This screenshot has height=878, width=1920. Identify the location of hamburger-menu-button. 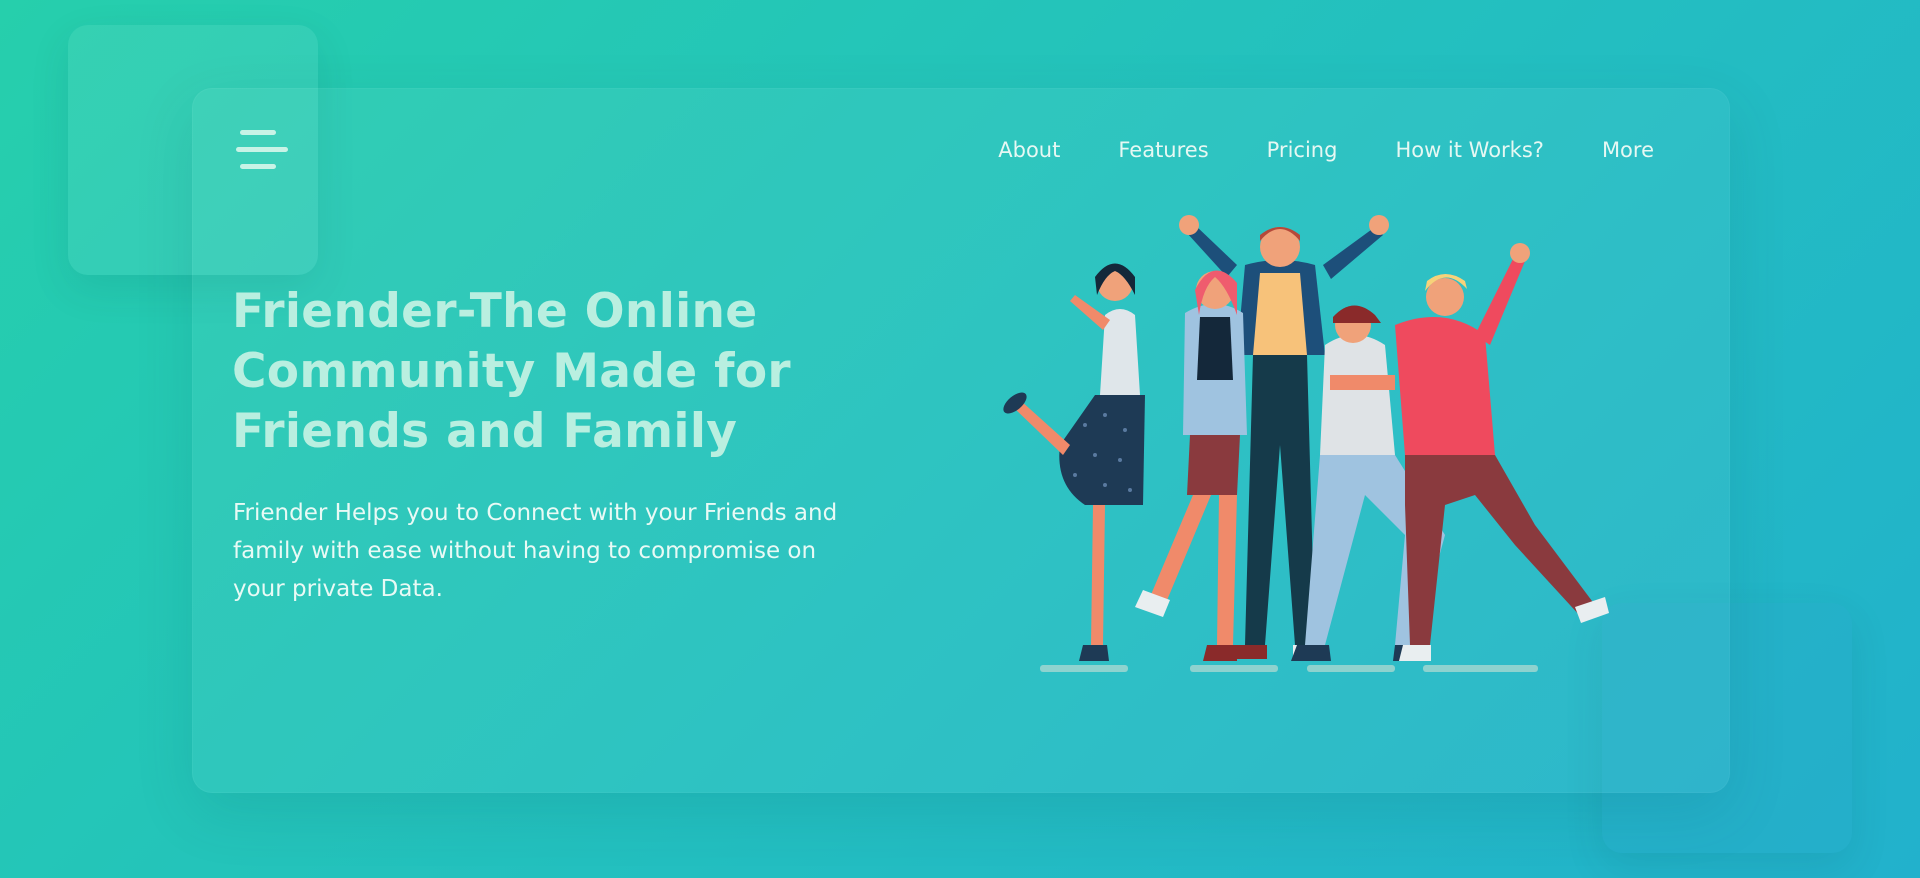
(263, 150).